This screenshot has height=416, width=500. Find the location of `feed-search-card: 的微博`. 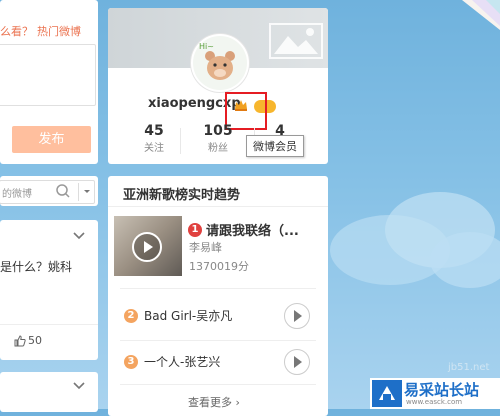

feed-search-card: 的微博 is located at coordinates (49, 191).